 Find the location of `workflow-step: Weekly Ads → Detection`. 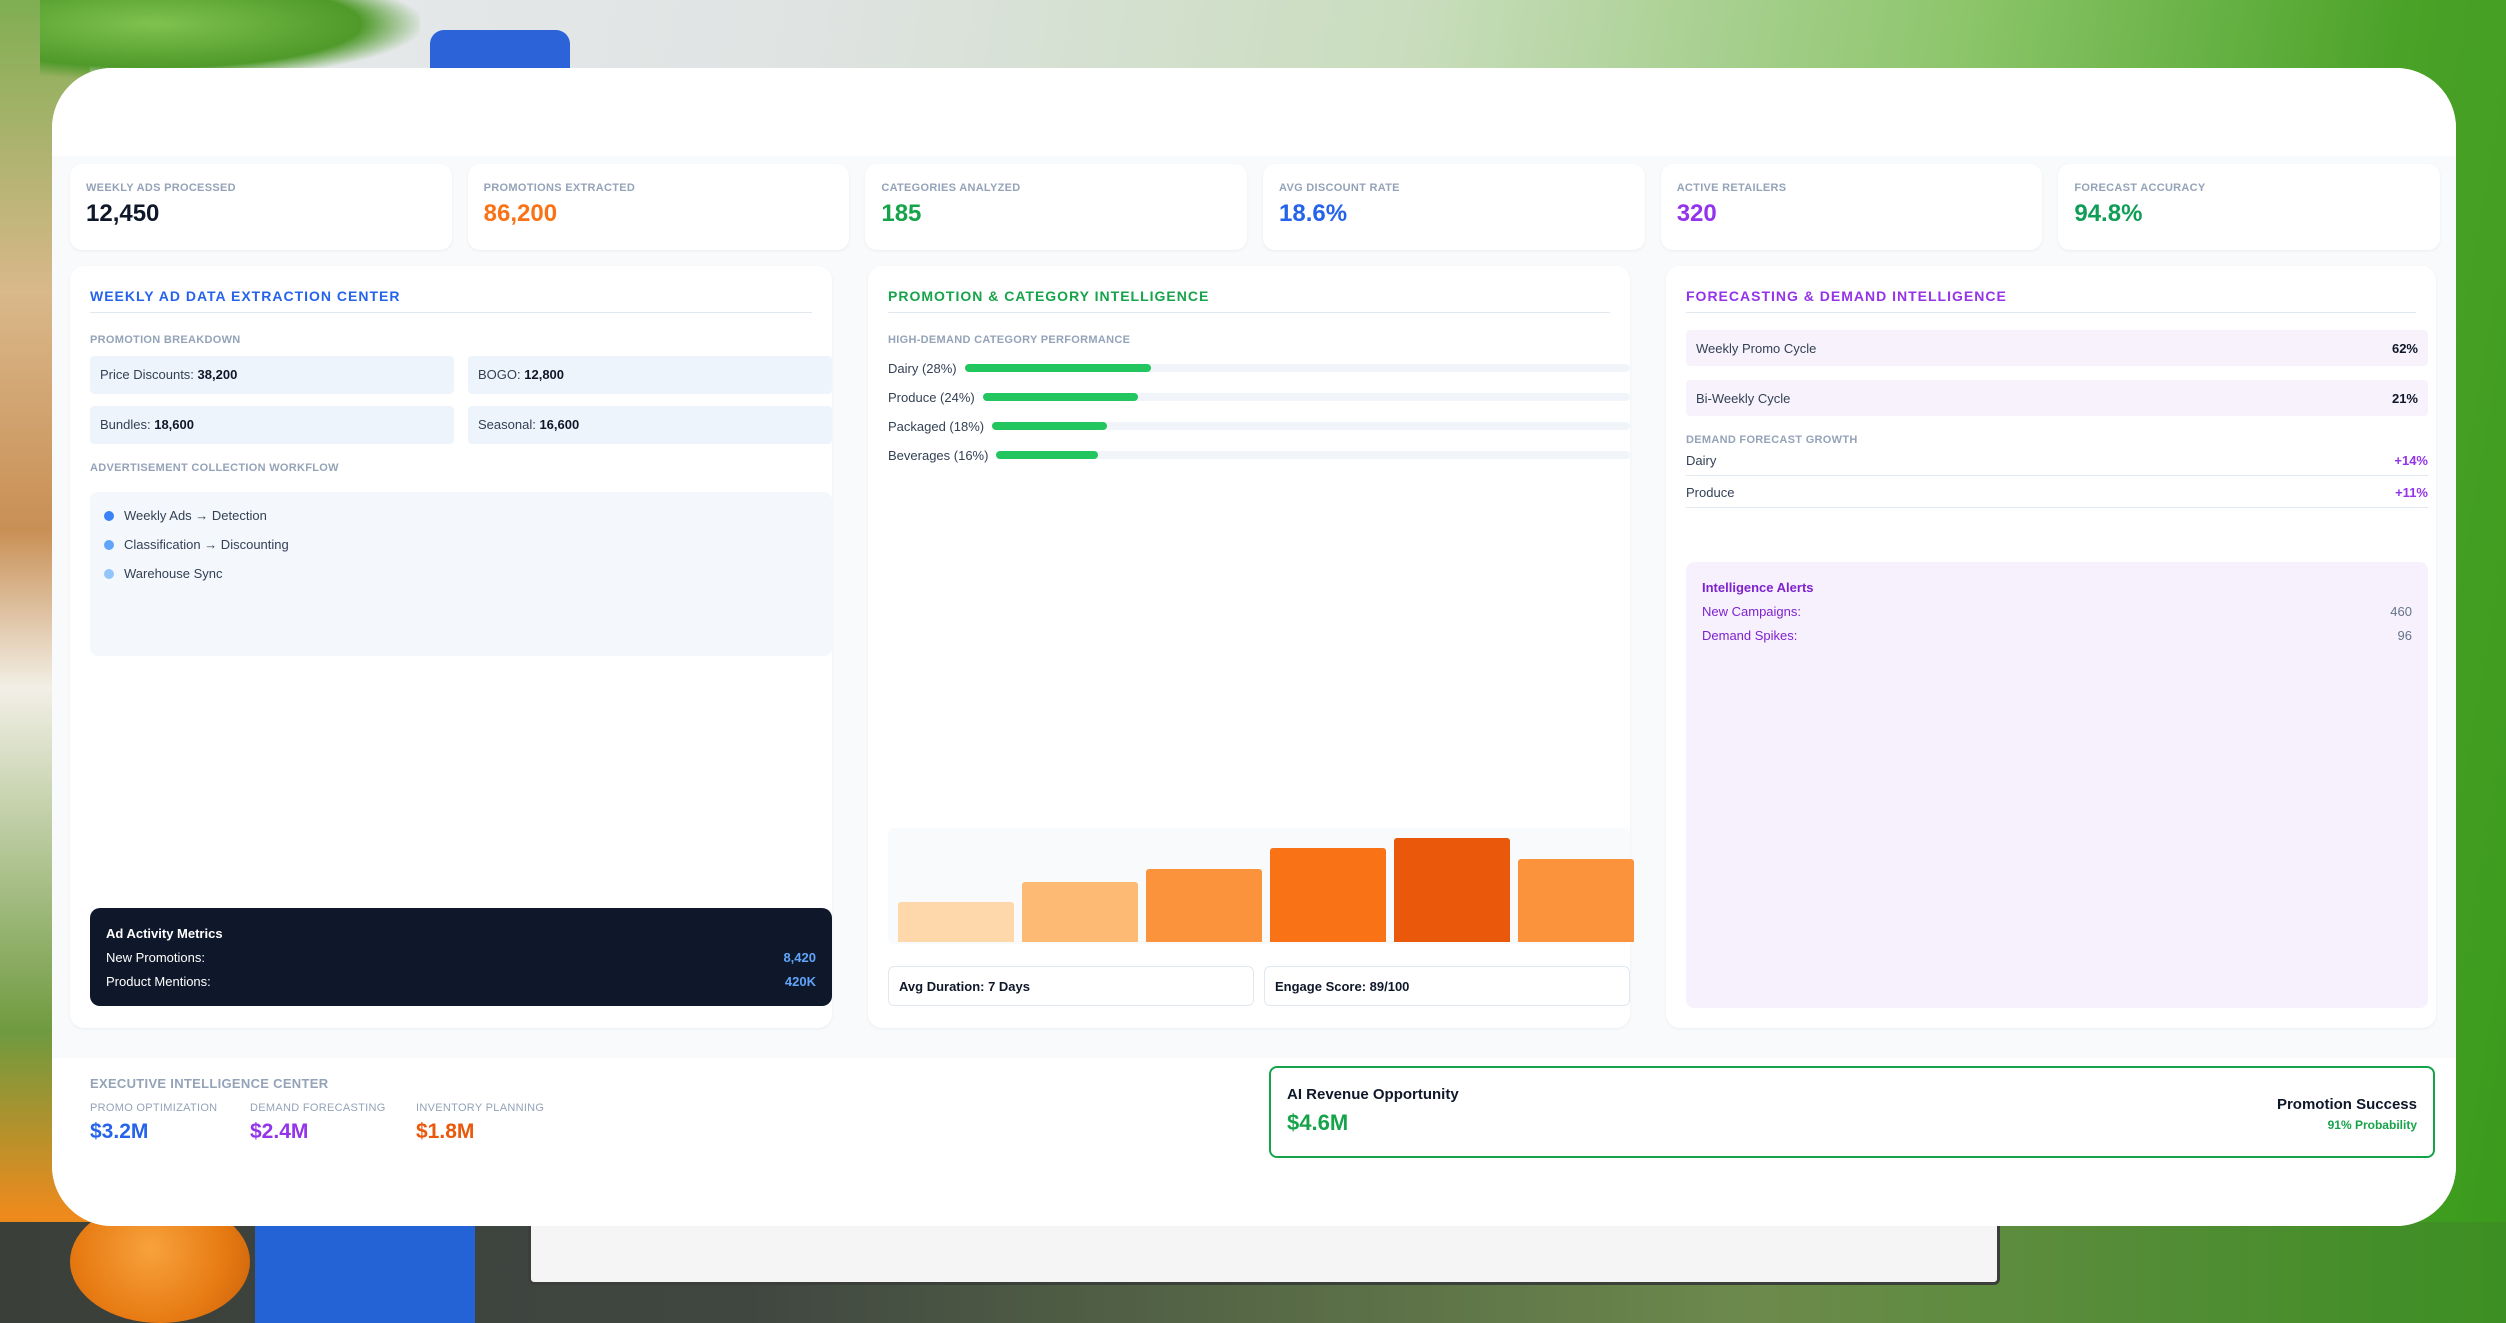

workflow-step: Weekly Ads → Detection is located at coordinates (185, 515).